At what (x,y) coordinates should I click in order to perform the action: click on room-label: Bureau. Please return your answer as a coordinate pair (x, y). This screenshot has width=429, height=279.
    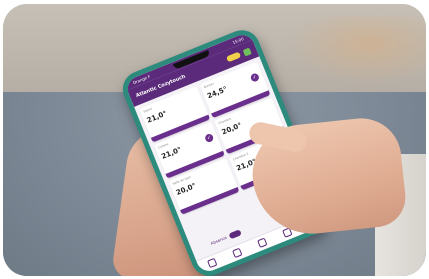
    Looking at the image, I should click on (209, 85).